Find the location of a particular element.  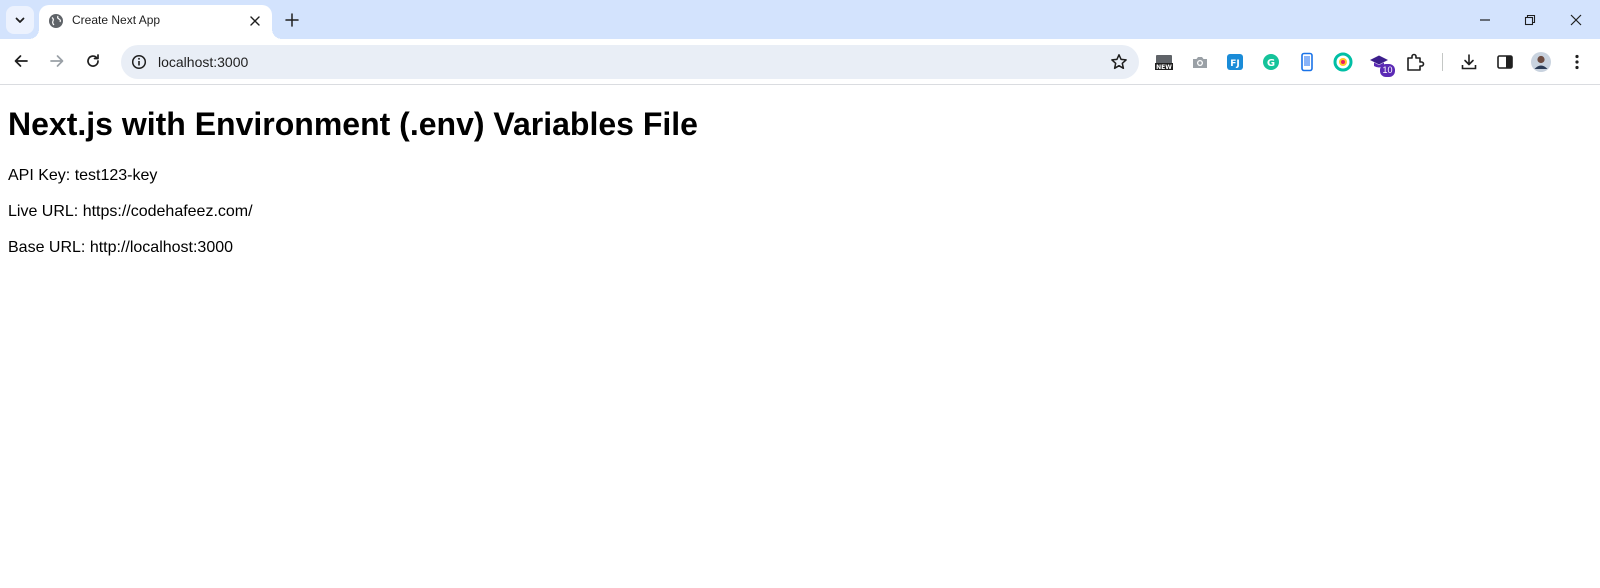

mobile-view-button is located at coordinates (1307, 62).